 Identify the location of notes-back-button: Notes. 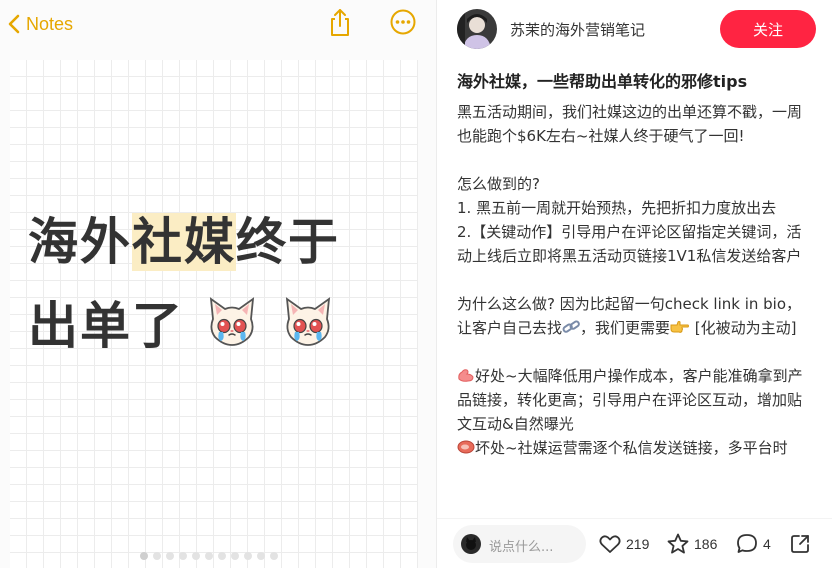
(39, 24).